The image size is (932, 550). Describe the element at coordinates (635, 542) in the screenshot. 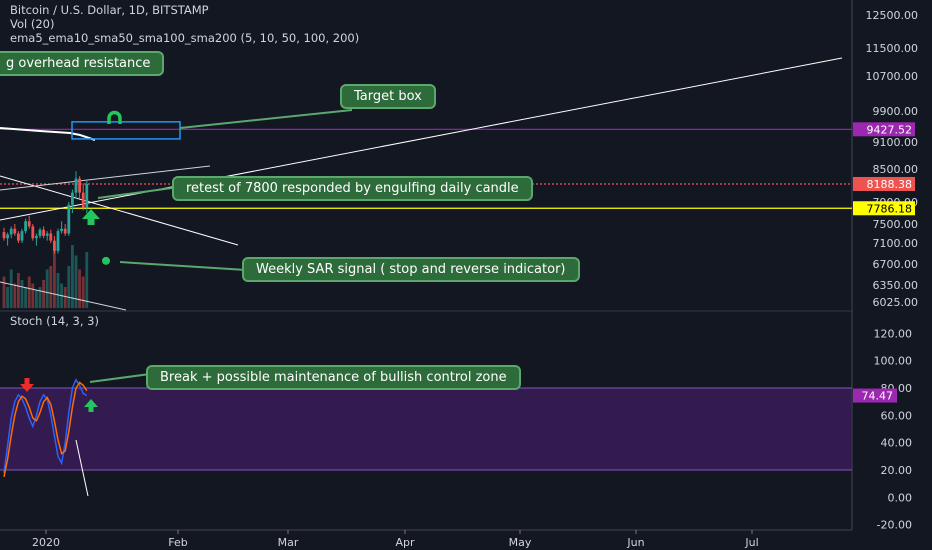

I see `time-tick-label: Jun` at that location.